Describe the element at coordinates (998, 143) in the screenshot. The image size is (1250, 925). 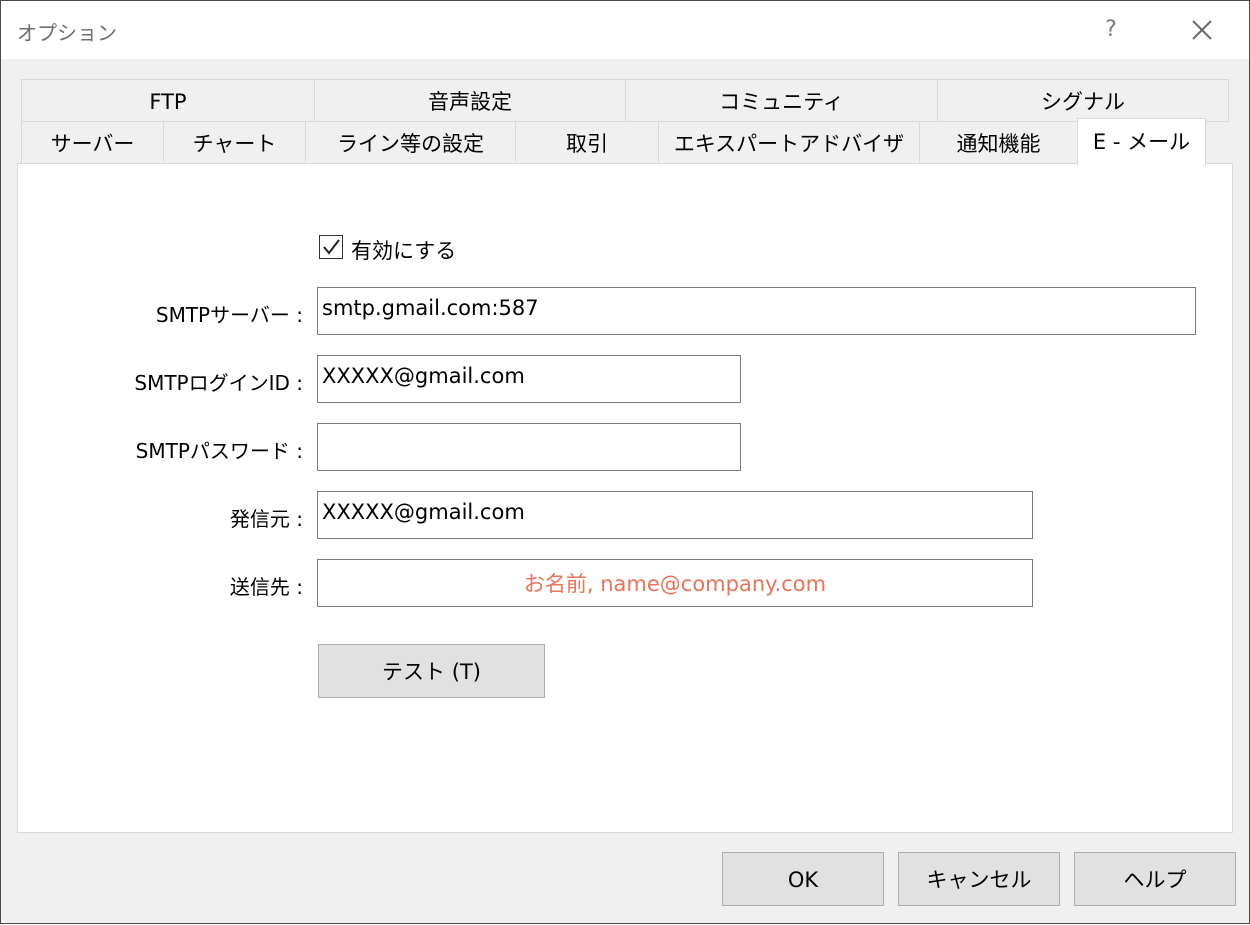
I see `tab-notifications: 通知機能` at that location.